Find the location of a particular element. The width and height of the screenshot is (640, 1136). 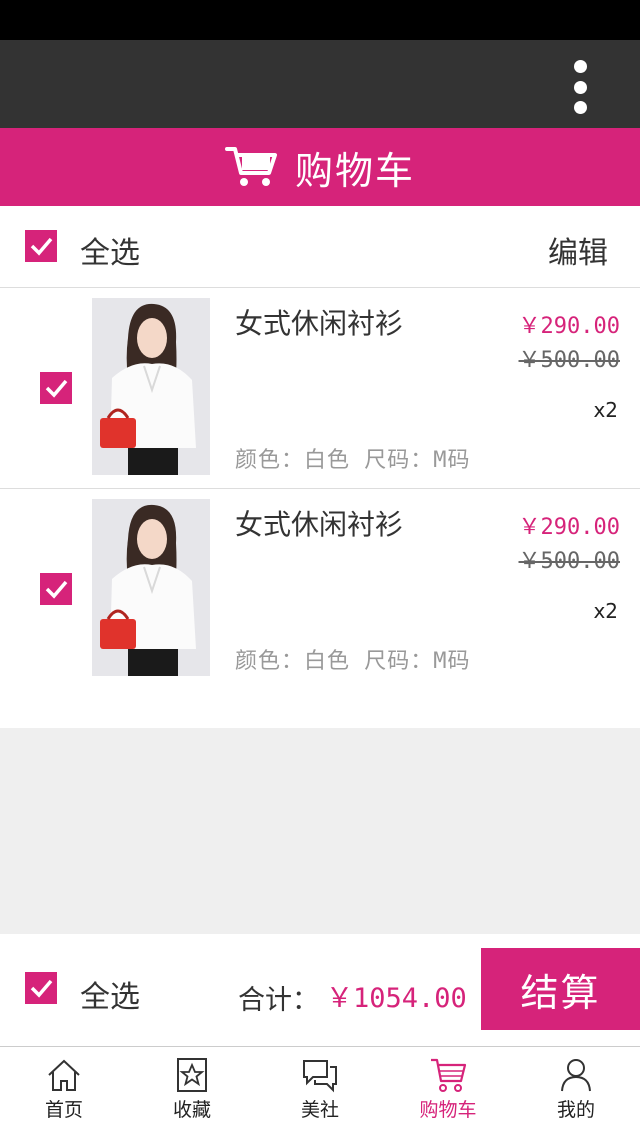

star-icon is located at coordinates (192, 1075).